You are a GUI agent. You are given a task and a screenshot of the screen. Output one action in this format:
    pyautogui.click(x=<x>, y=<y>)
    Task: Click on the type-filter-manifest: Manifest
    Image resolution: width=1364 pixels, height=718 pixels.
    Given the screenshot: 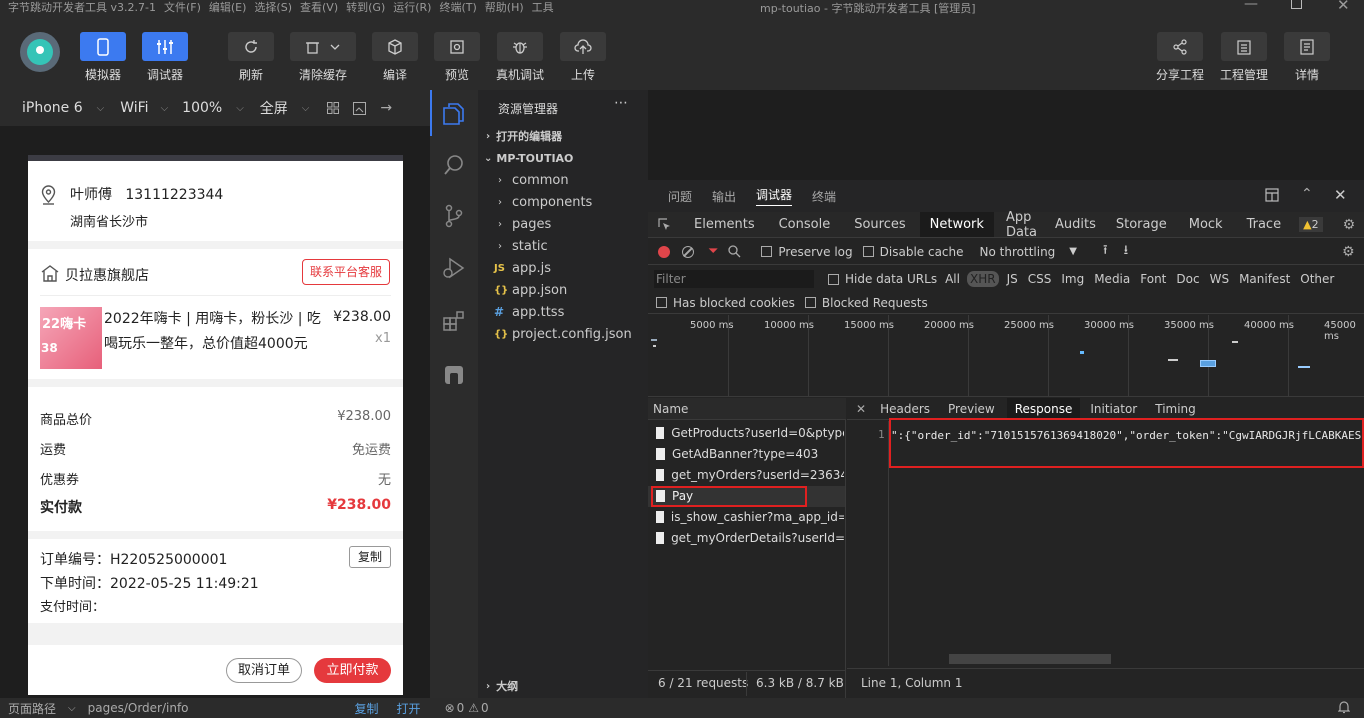 What is the action you would take?
    pyautogui.click(x=1264, y=279)
    